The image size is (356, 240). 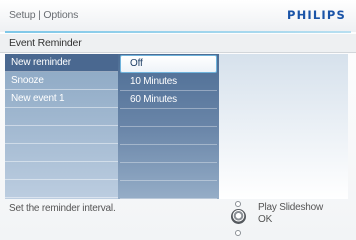 What do you see at coordinates (265, 219) in the screenshot?
I see `ok-hint: OK` at bounding box center [265, 219].